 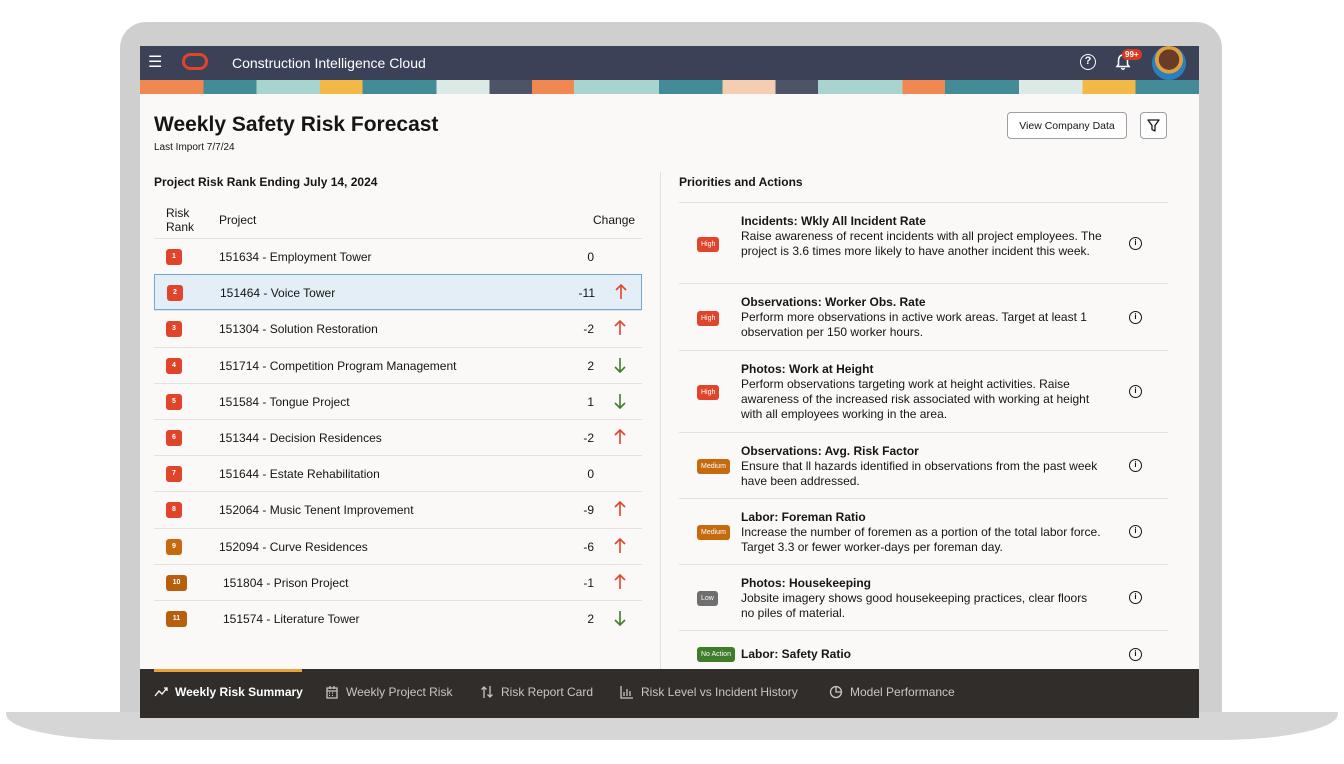 What do you see at coordinates (803, 516) in the screenshot?
I see `priority-title: Labor: Foreman Ratio` at bounding box center [803, 516].